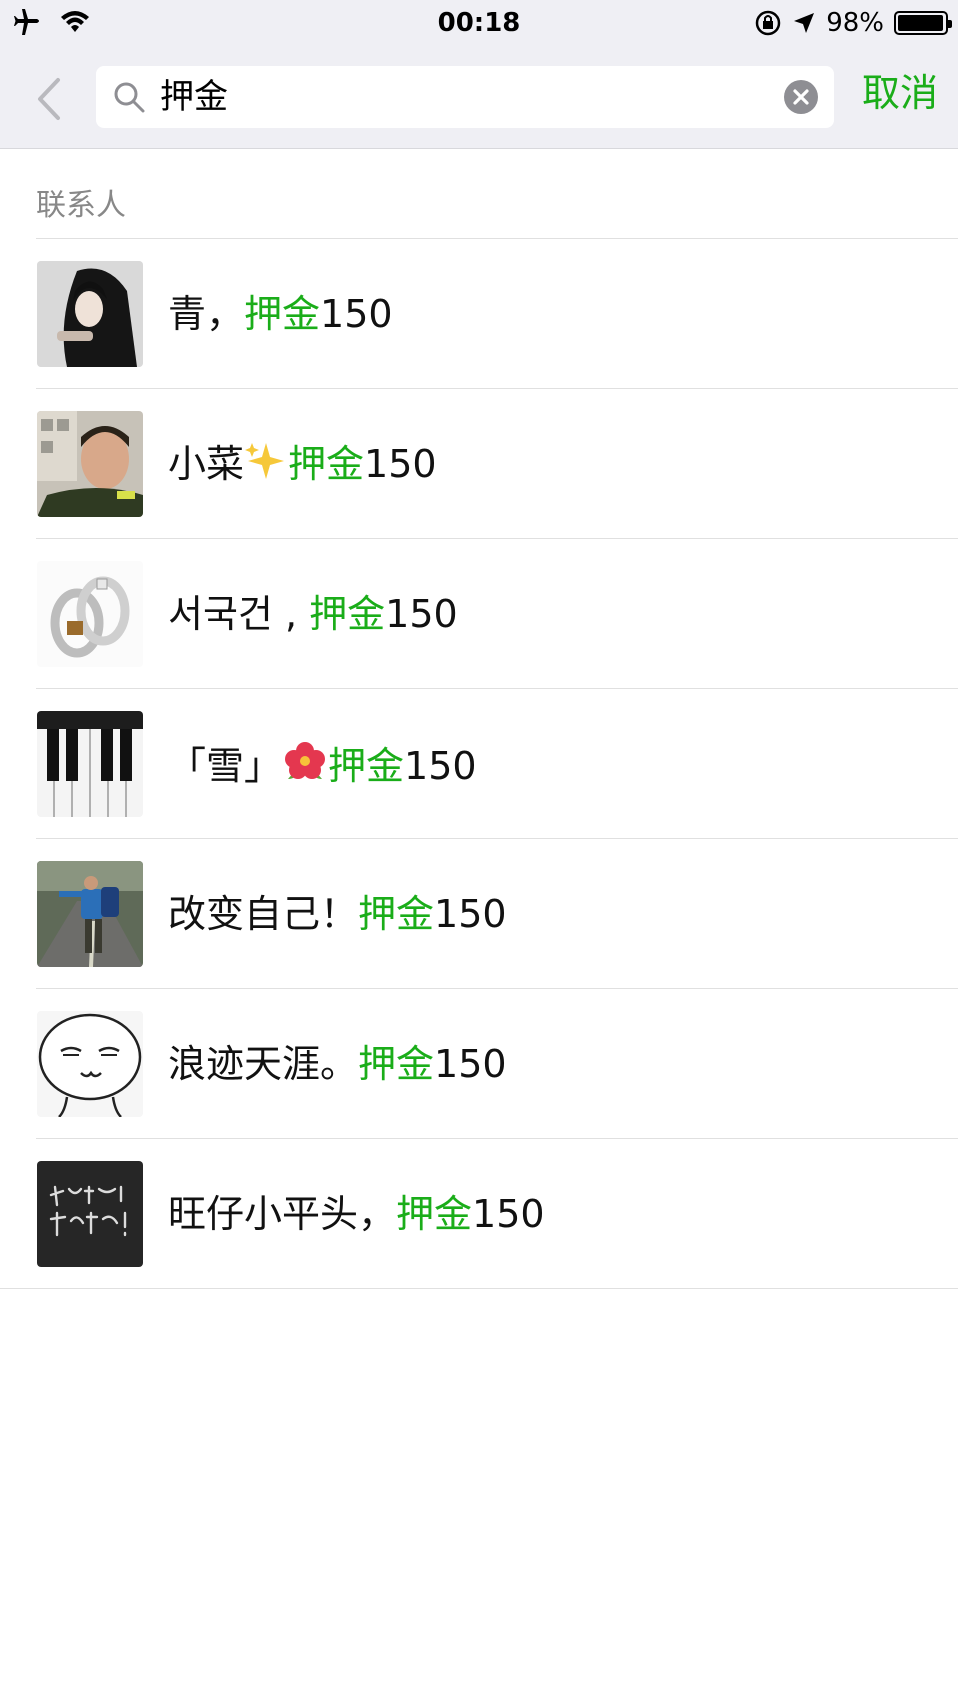 The image size is (958, 1704). Describe the element at coordinates (206, 464) in the screenshot. I see `name-text: 小菜` at that location.